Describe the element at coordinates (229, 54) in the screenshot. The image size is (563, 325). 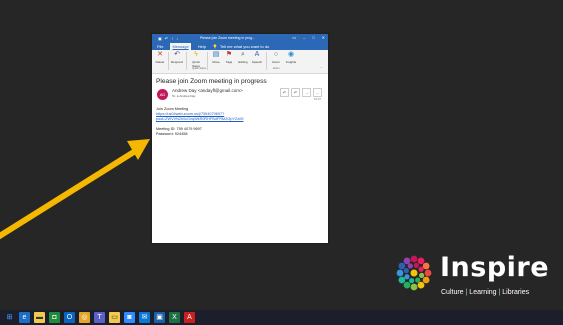
I see `flag-icon: ⚑` at that location.